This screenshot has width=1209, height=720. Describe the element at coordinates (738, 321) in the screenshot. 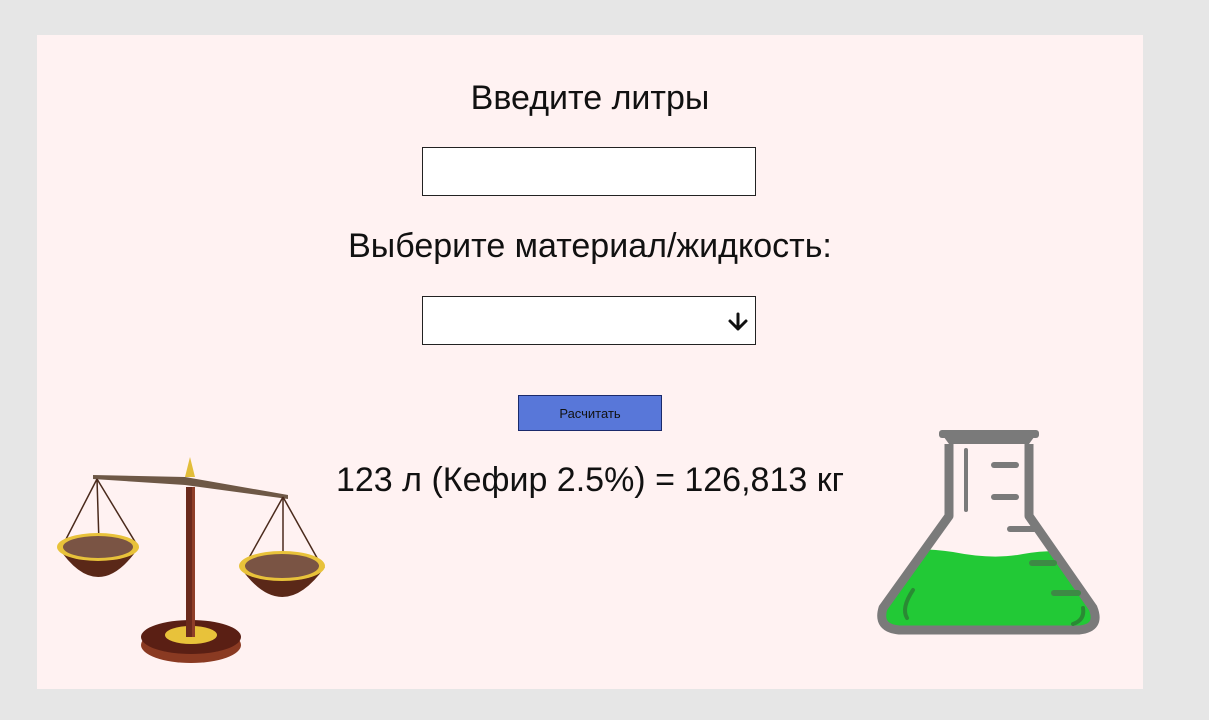

I see `arrow-down-icon` at that location.